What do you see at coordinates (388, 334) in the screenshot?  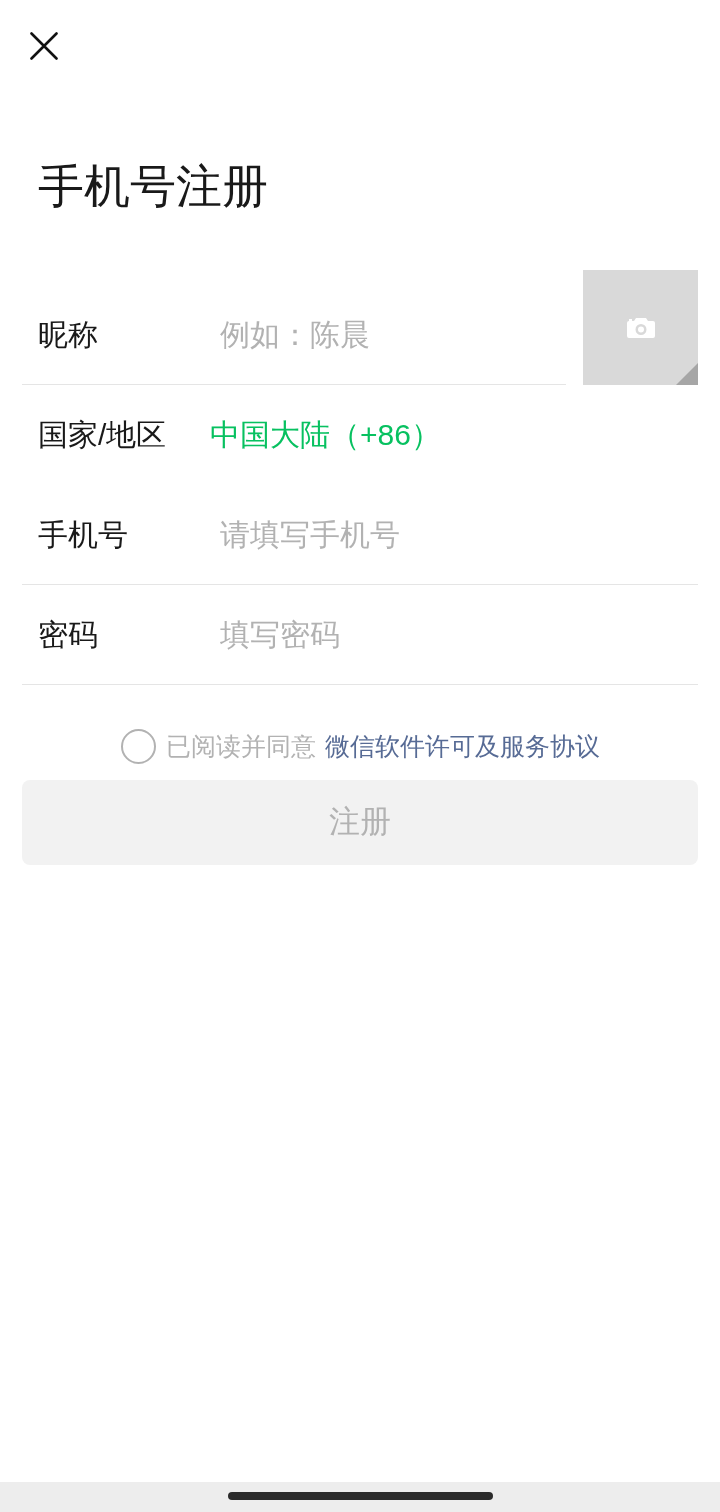 I see `input-field: 例如：陈晨` at bounding box center [388, 334].